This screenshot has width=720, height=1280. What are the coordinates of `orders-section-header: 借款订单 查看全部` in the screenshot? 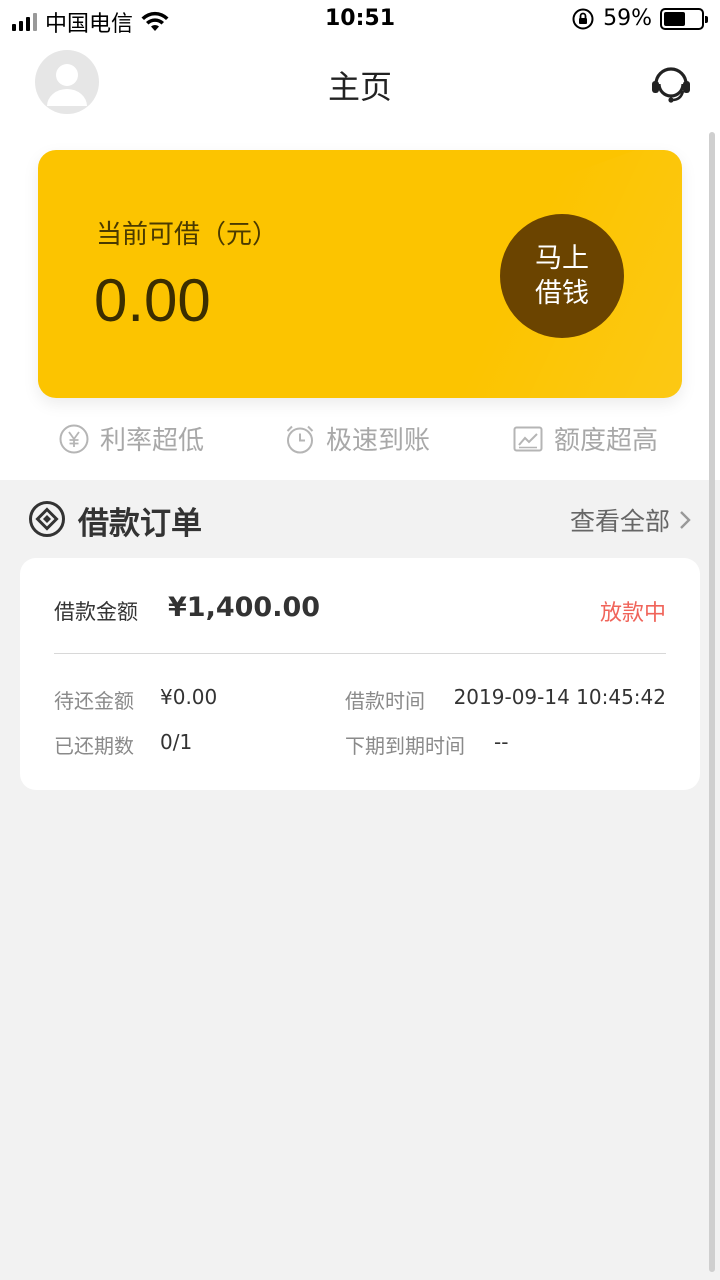 It's located at (360, 518).